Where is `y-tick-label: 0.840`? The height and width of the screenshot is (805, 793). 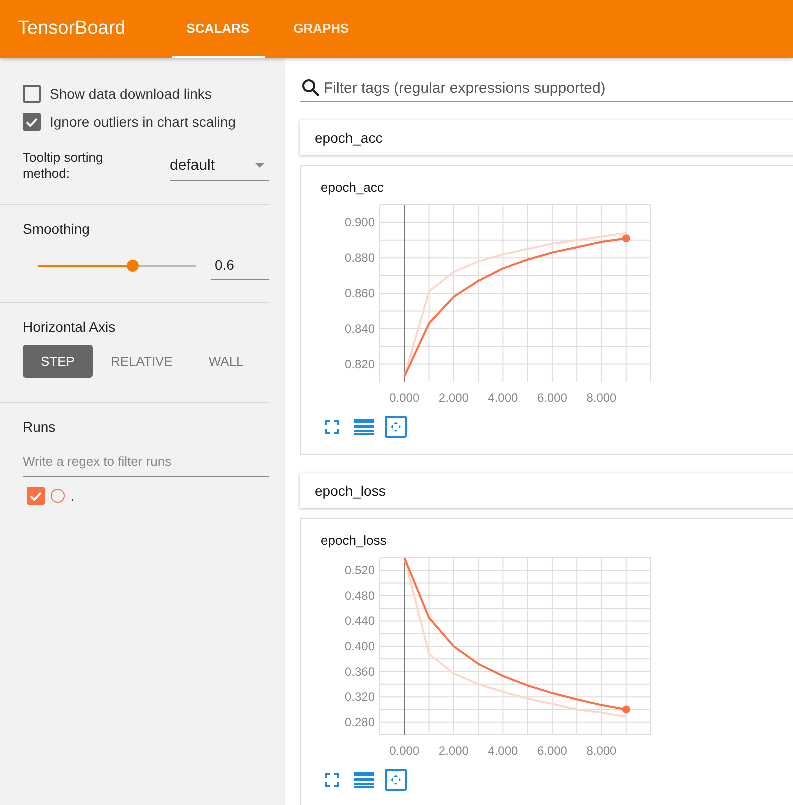
y-tick-label: 0.840 is located at coordinates (359, 329).